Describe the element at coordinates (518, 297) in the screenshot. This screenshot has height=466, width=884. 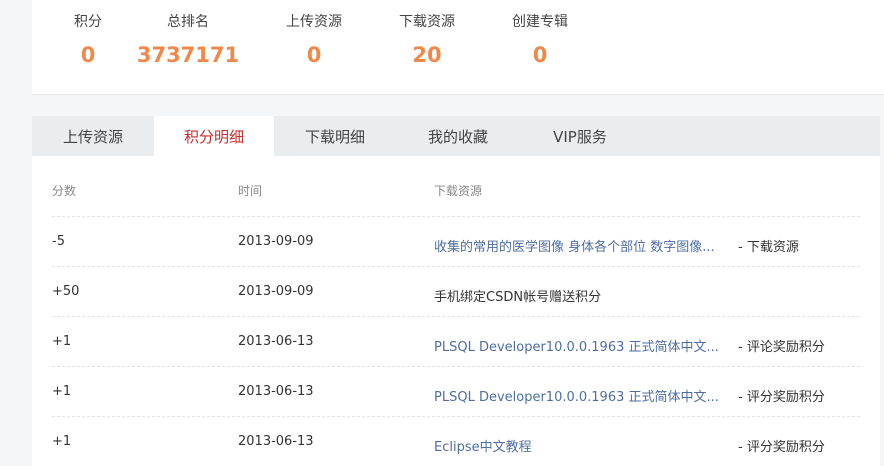
I see `row-resource-text: 手机绑定CSDN帐号赠送积分` at that location.